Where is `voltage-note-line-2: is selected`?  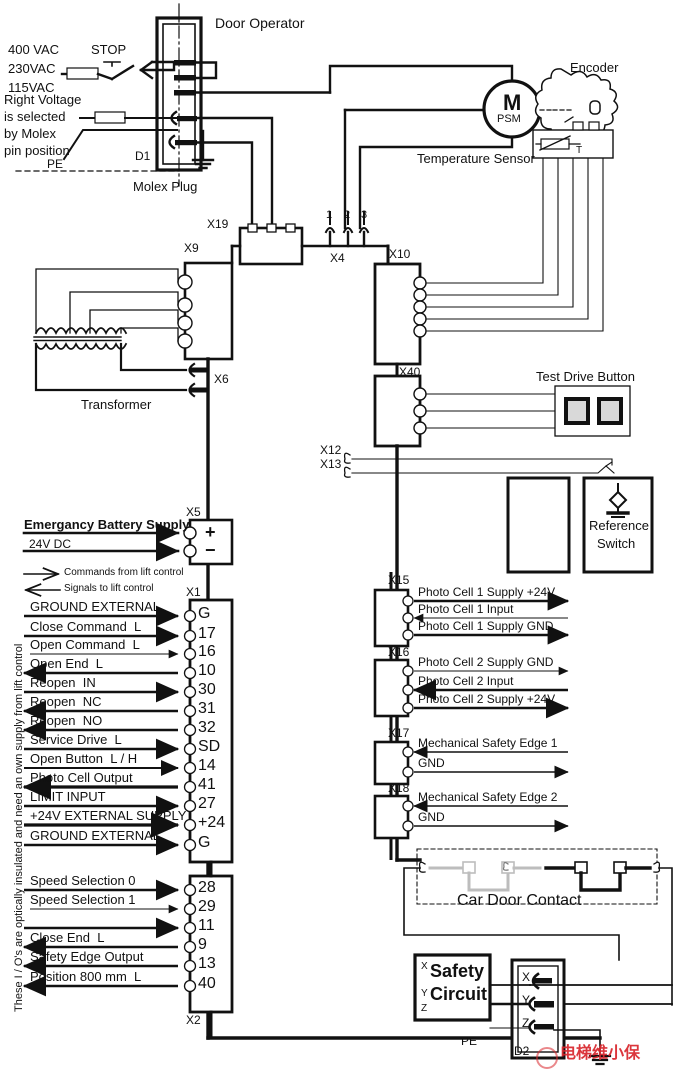
voltage-note-line-2: is selected is located at coordinates (35, 116).